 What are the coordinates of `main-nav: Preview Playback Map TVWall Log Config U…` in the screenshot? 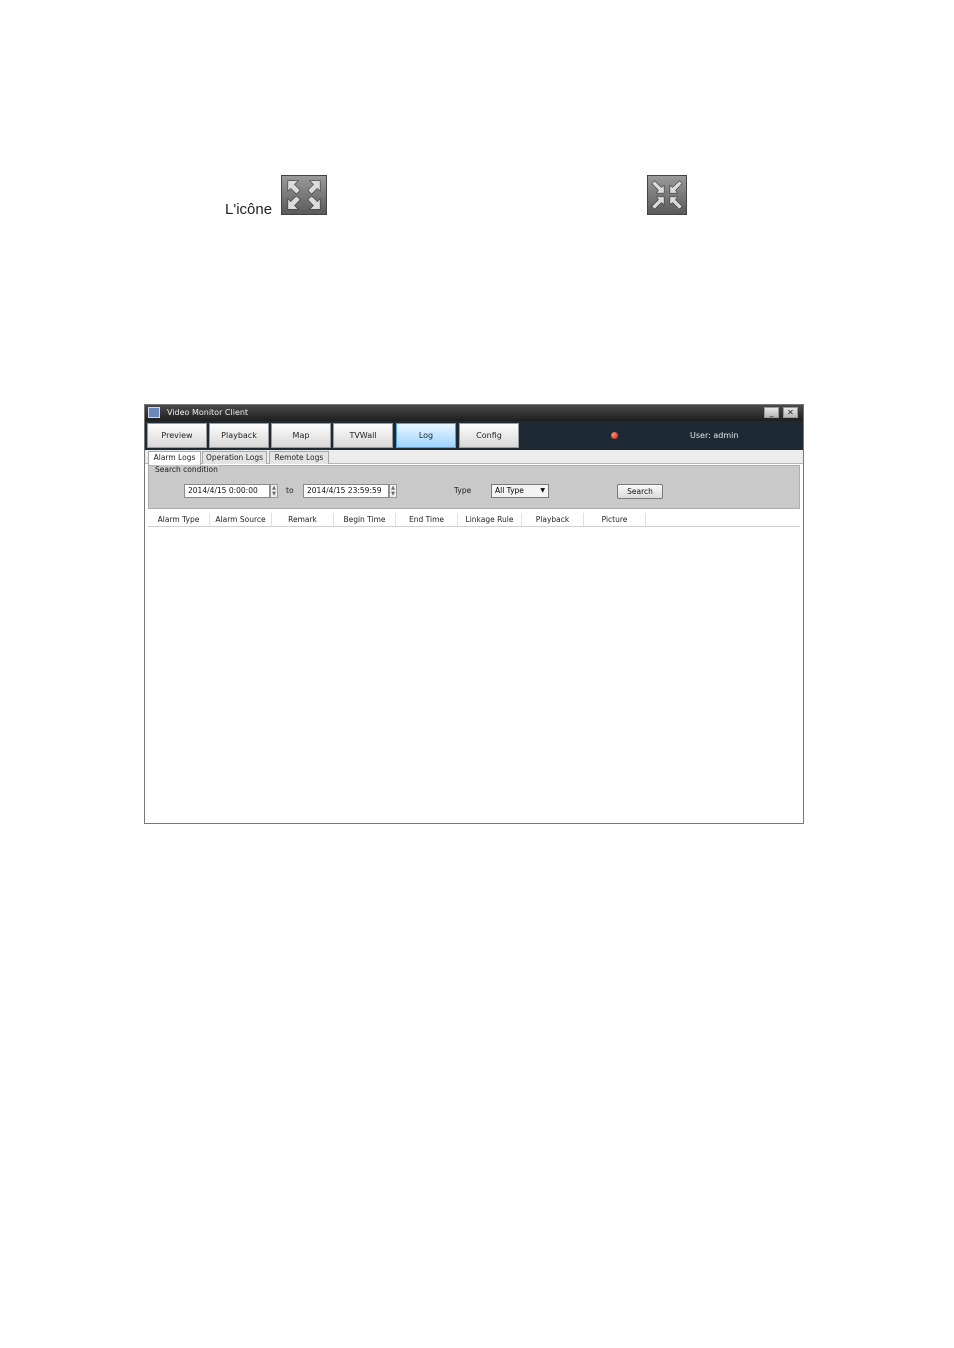 It's located at (474, 435).